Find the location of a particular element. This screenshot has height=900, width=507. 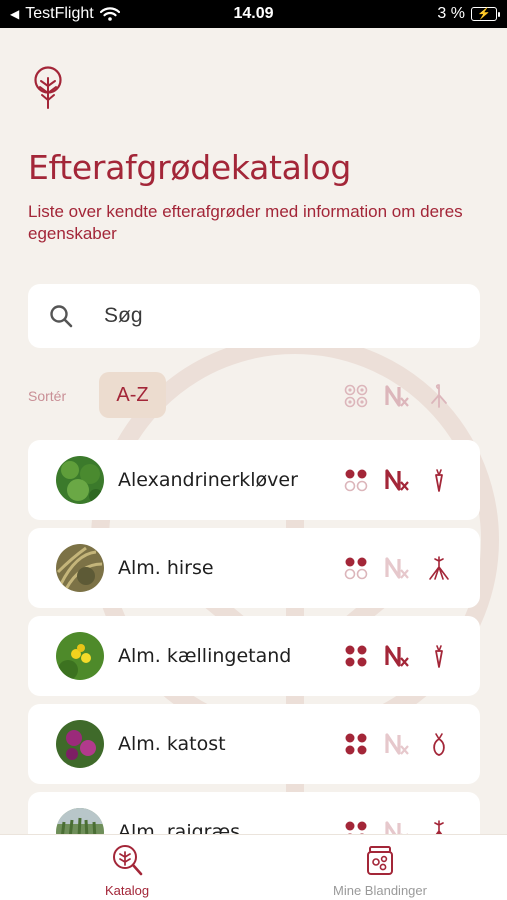

tab-mine-blandinger: Mine Blandinger is located at coordinates (380, 870).